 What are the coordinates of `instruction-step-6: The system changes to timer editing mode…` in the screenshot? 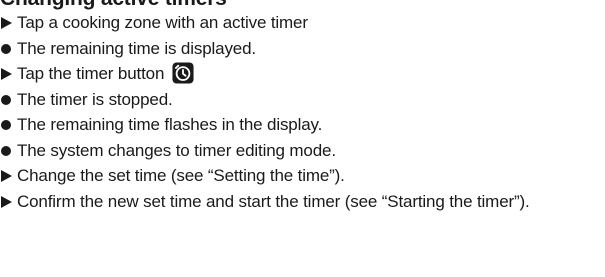 It's located at (300, 151).